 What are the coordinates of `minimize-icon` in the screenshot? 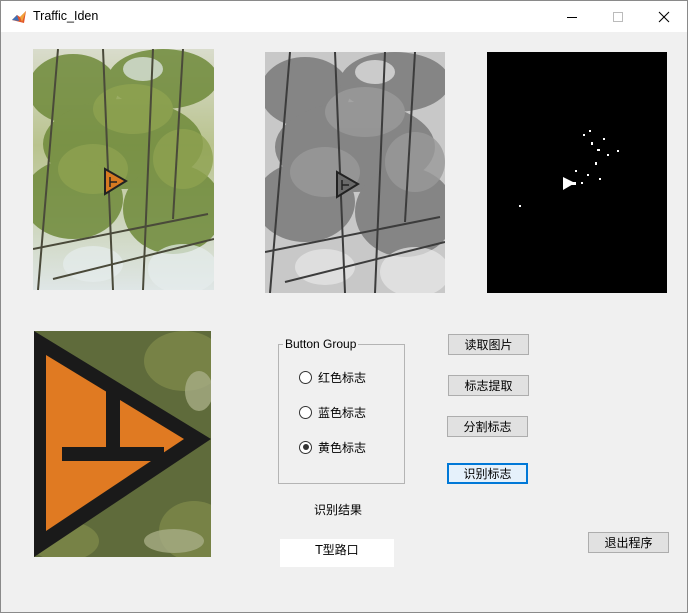 It's located at (572, 17).